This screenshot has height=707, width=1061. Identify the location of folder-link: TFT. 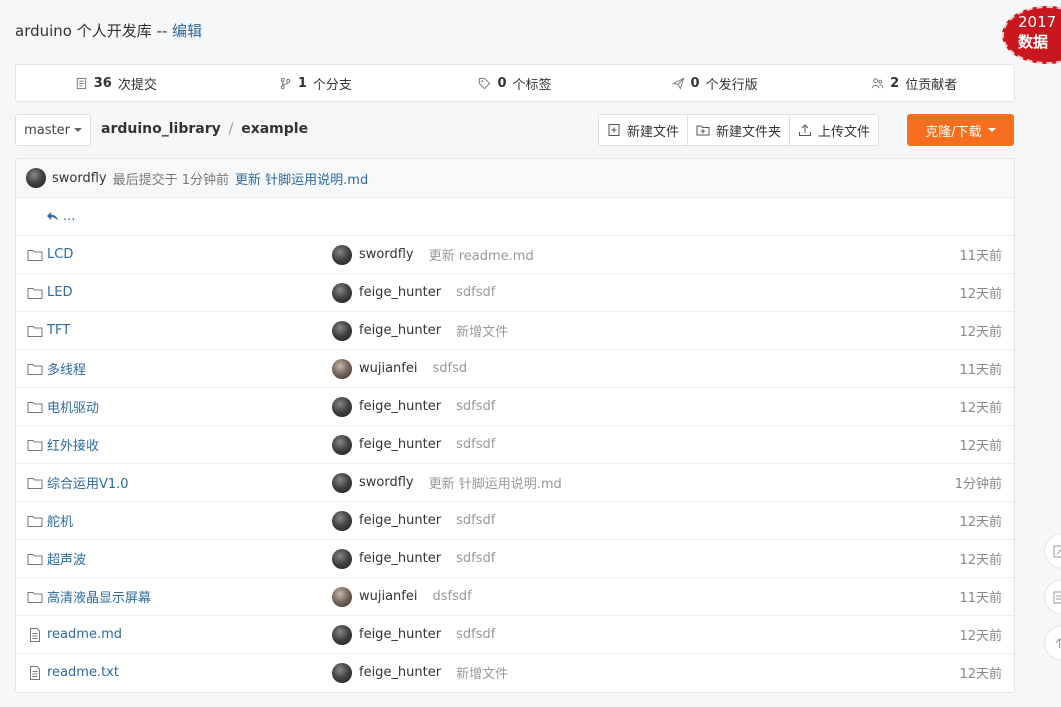
(48, 330).